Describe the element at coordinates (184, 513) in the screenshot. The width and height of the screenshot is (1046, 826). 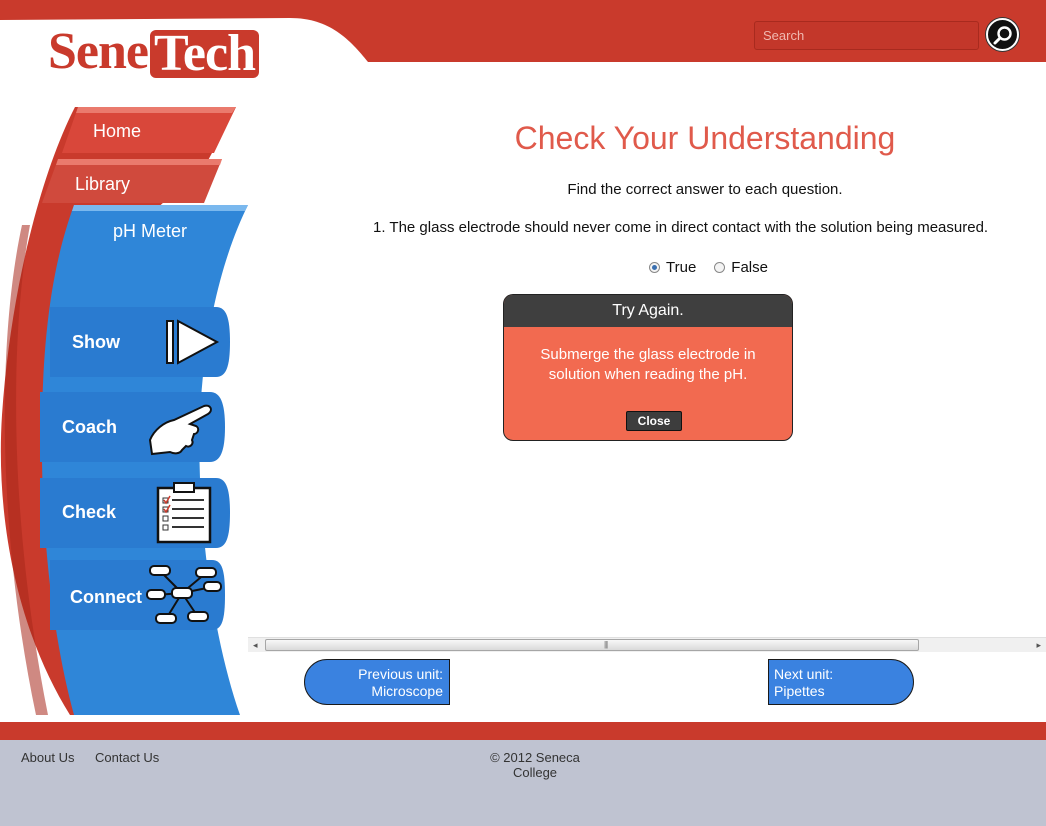
I see `checklist-icon` at that location.